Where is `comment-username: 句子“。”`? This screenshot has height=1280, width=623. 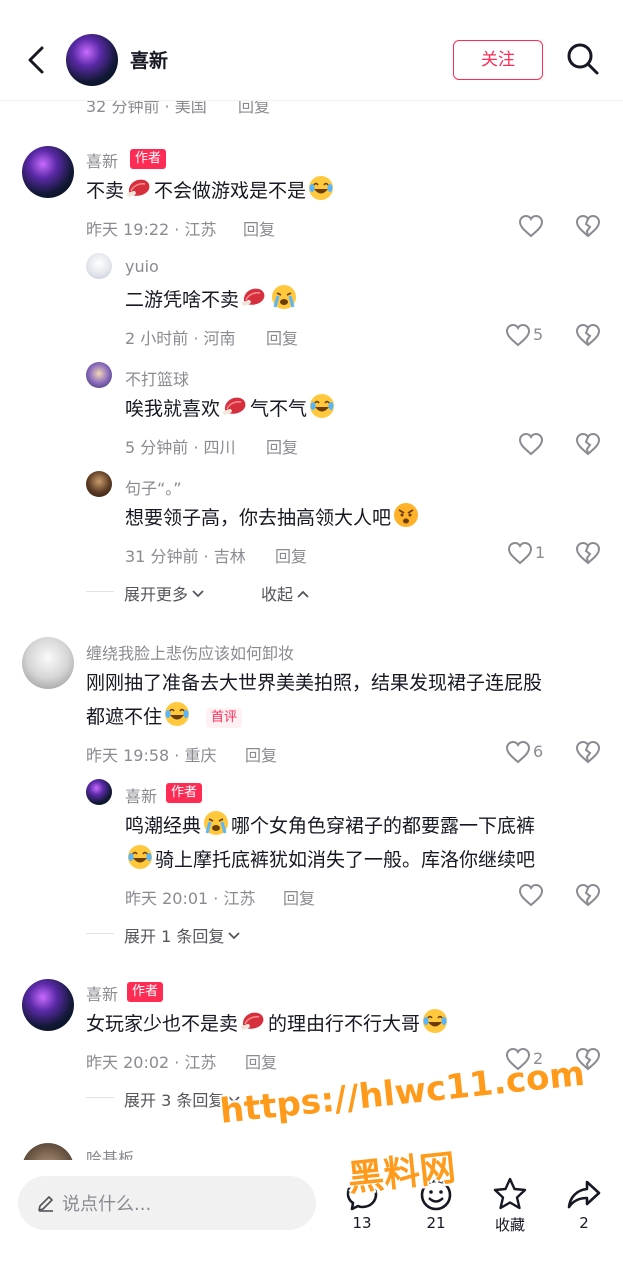 comment-username: 句子“。” is located at coordinates (153, 487).